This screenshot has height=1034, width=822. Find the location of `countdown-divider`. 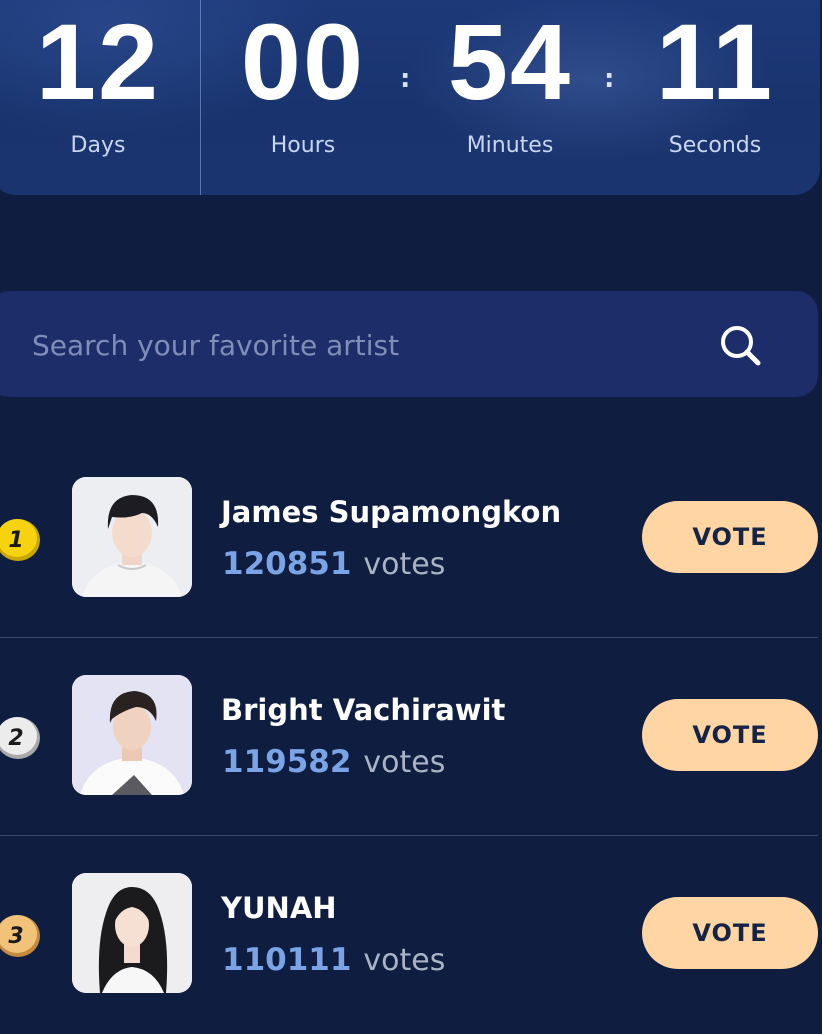

countdown-divider is located at coordinates (200, 97).